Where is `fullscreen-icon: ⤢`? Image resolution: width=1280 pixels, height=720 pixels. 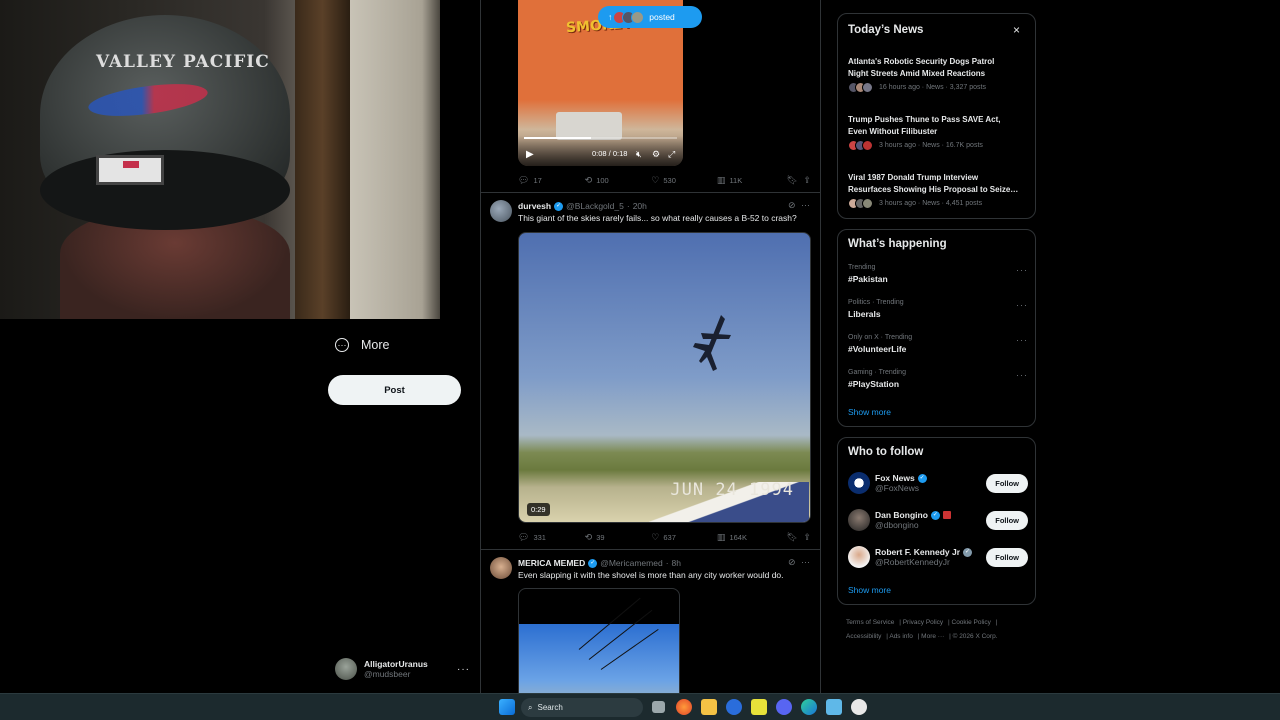
fullscreen-icon: ⤢ is located at coordinates (671, 154).